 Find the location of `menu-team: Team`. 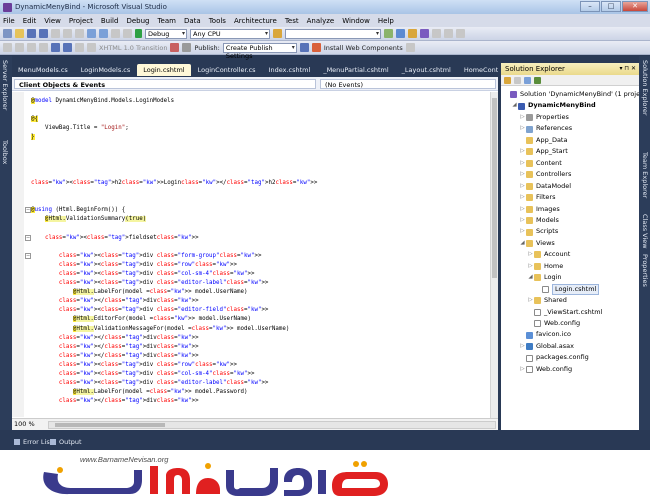

menu-team: Team is located at coordinates (166, 21).